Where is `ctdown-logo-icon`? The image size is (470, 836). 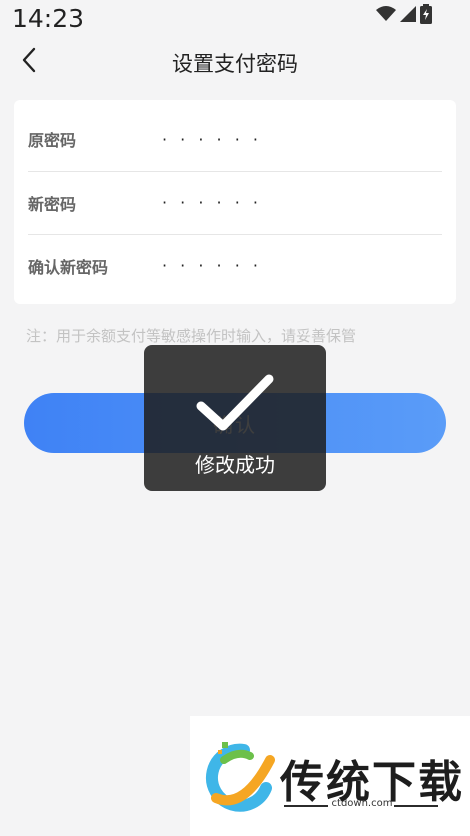
ctdown-logo-icon is located at coordinates (240, 780).